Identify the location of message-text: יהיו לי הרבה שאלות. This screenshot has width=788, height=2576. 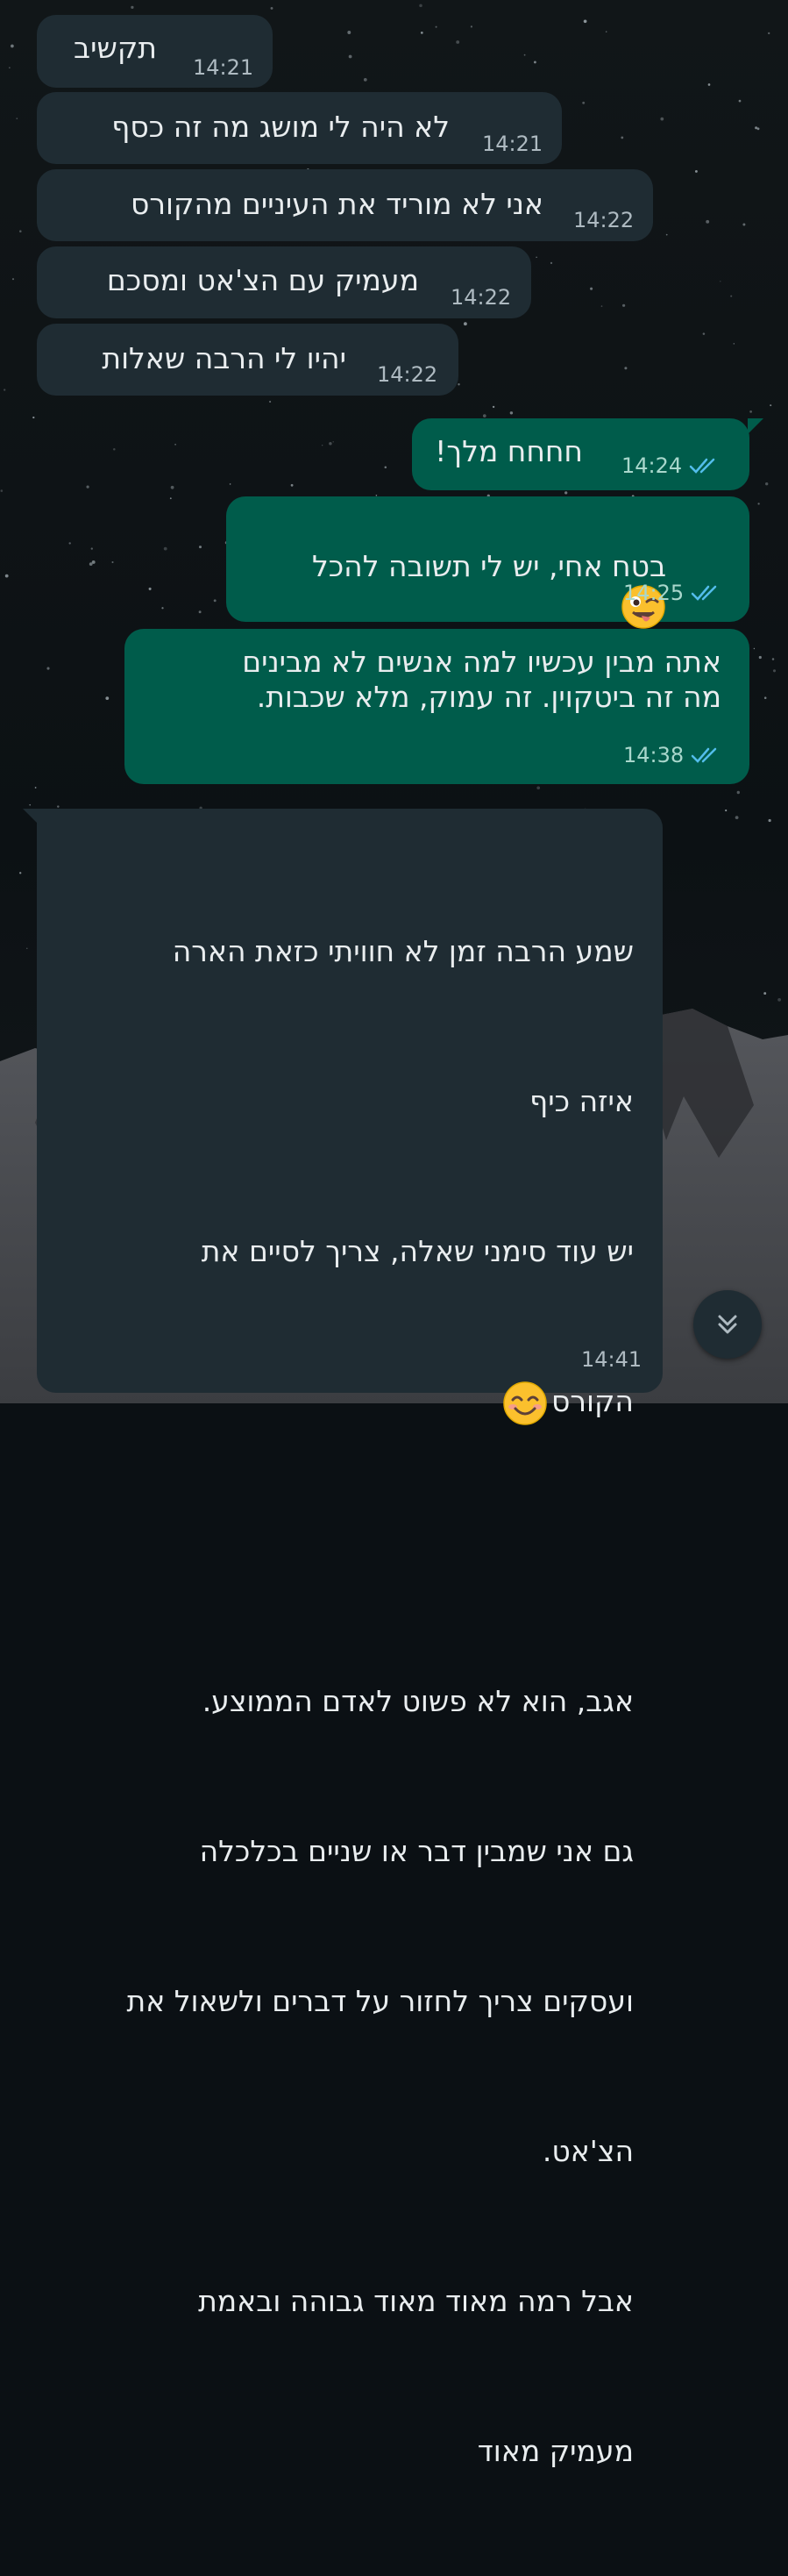
(224, 358).